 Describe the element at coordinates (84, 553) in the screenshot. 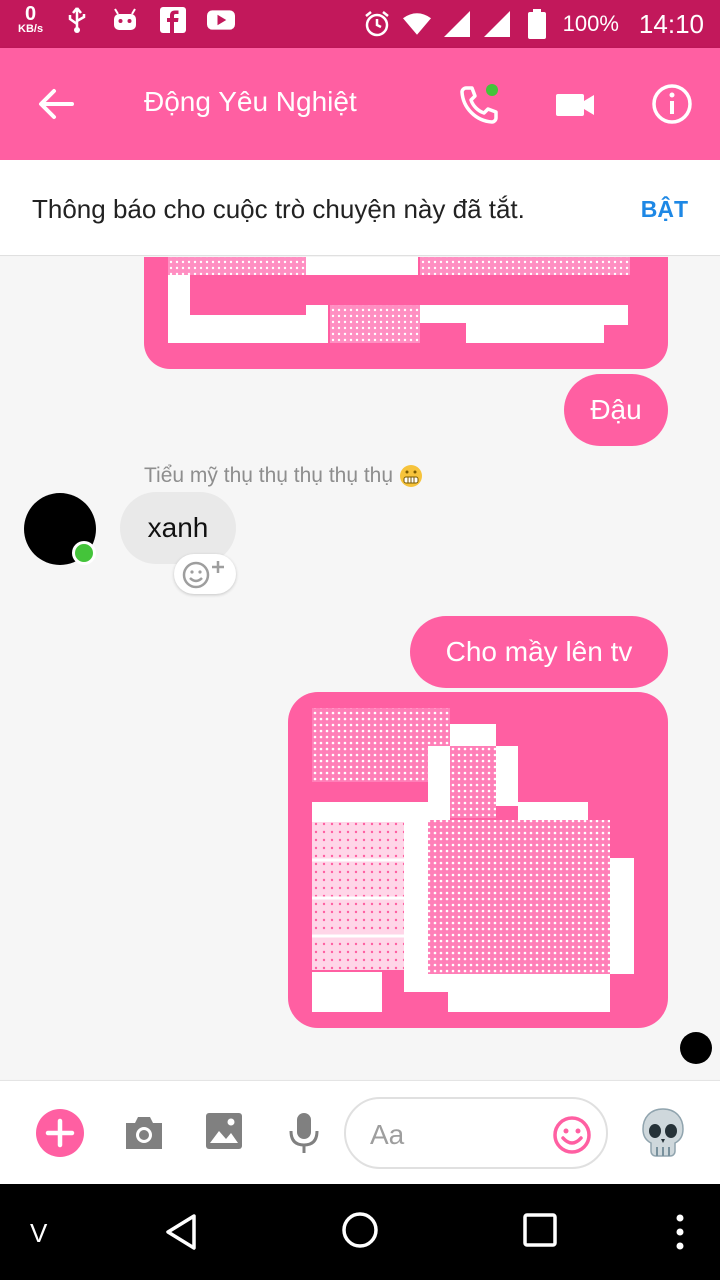

I see `online-status-dot` at that location.